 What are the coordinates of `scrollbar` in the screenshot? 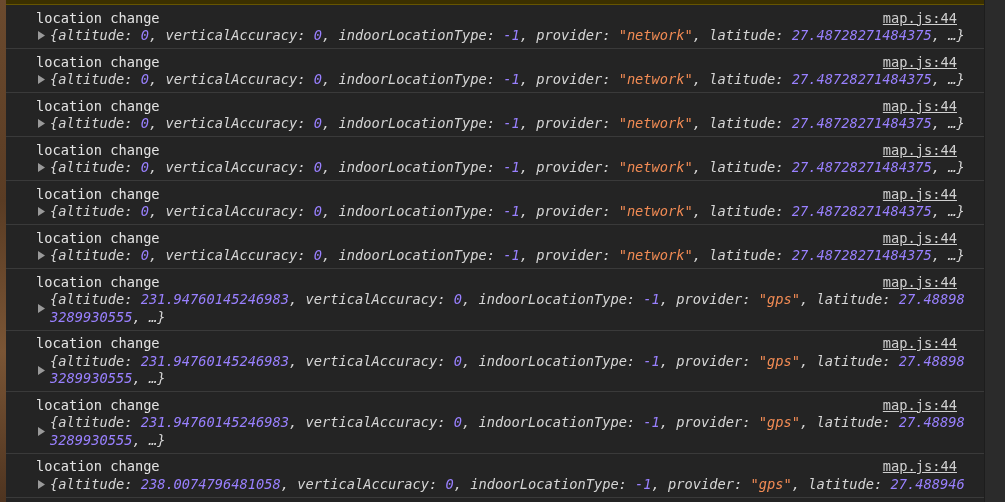 It's located at (994, 251).